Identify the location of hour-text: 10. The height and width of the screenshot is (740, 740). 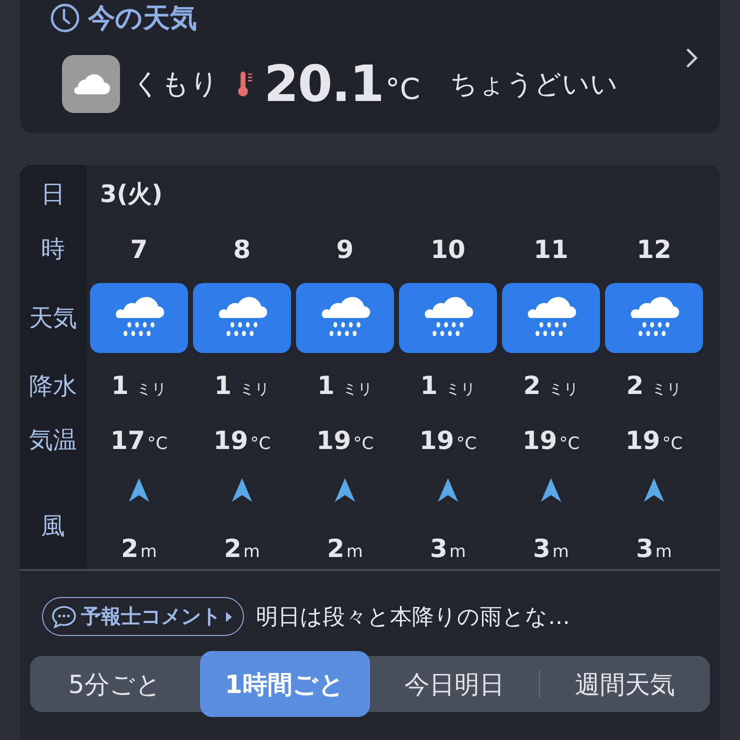
(448, 249).